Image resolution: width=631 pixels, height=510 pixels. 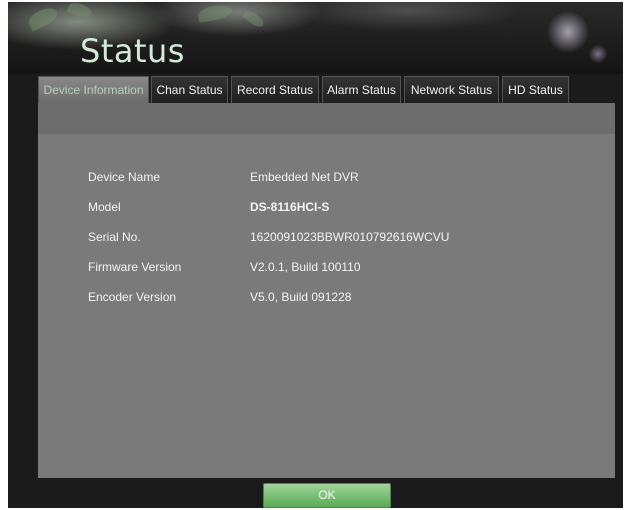 I want to click on info-row-serial-no: Serial No. 1620091023BBWR010792616WCVU, so click(x=326, y=240).